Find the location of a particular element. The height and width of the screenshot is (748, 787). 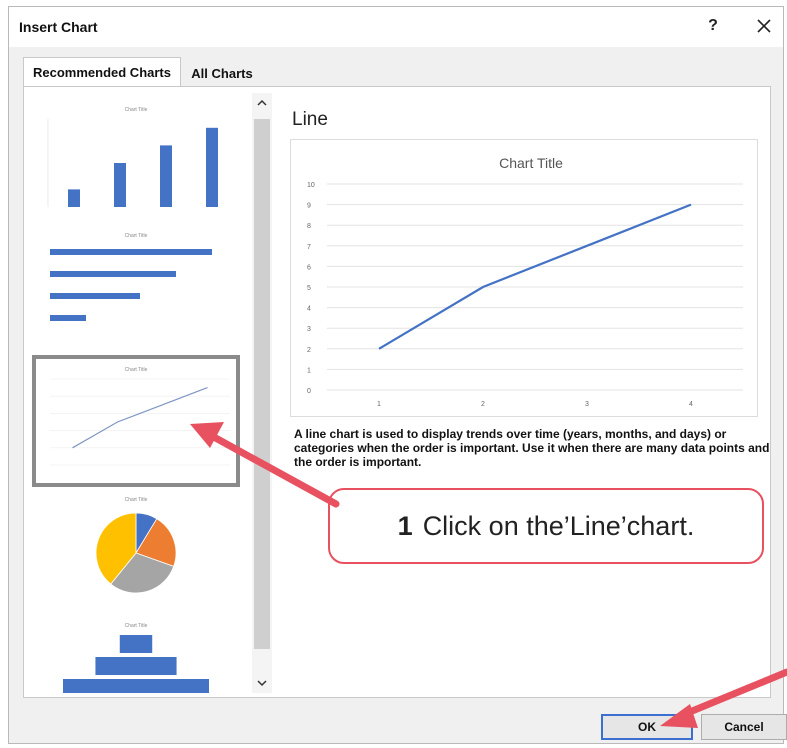

callout-step-number: 1 is located at coordinates (405, 525).